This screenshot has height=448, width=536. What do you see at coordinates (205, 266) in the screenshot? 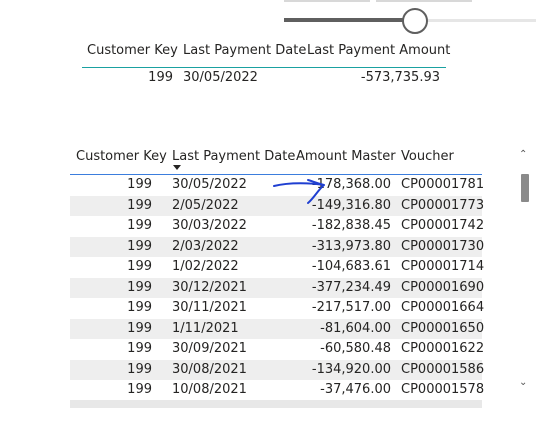
I see `cell-last-payment-date: 1/02/2022` at bounding box center [205, 266].